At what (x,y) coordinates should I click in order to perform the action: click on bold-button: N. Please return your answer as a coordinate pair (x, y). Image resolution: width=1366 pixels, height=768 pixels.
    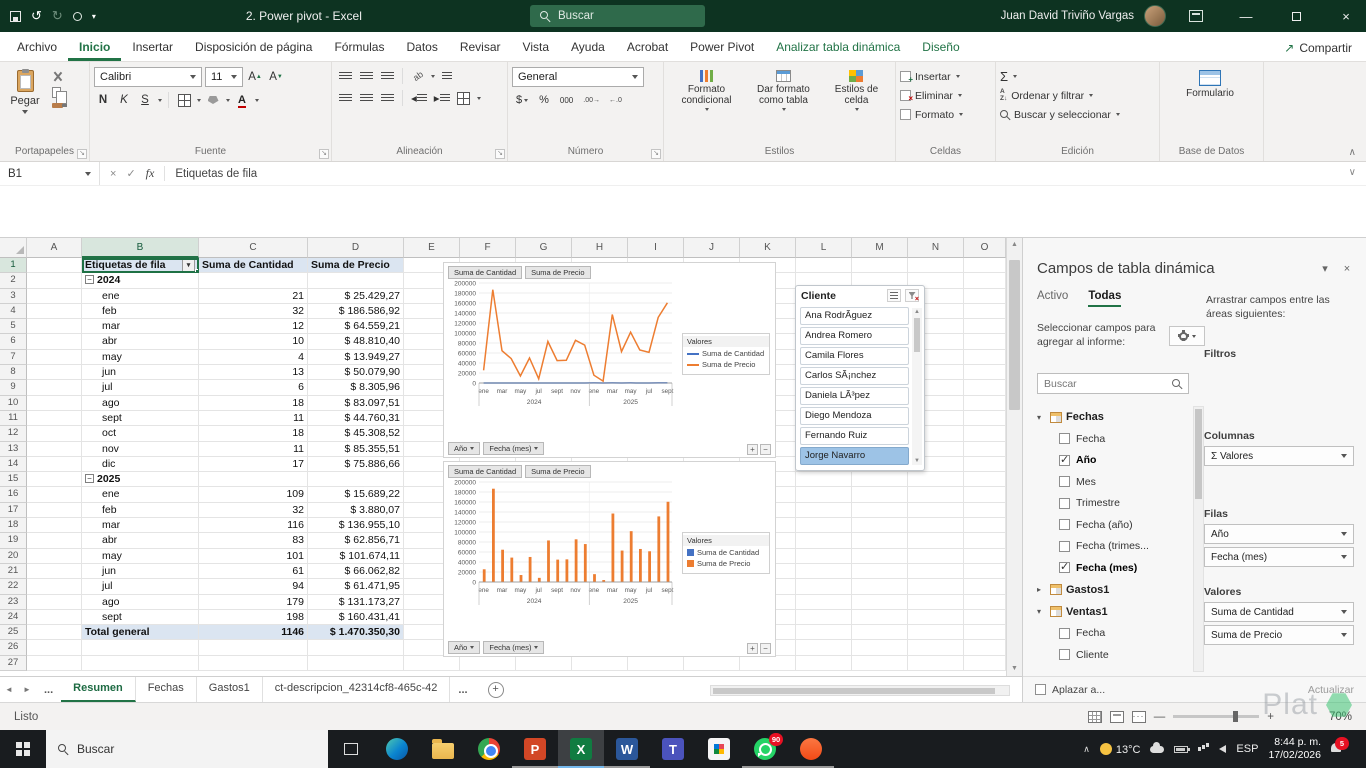
    Looking at the image, I should click on (103, 100).